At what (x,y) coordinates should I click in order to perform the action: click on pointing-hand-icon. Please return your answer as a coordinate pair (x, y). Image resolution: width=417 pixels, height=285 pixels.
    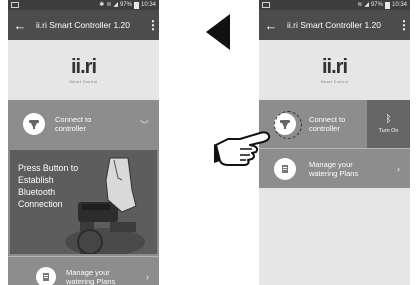
    Looking at the image, I should click on (242, 148).